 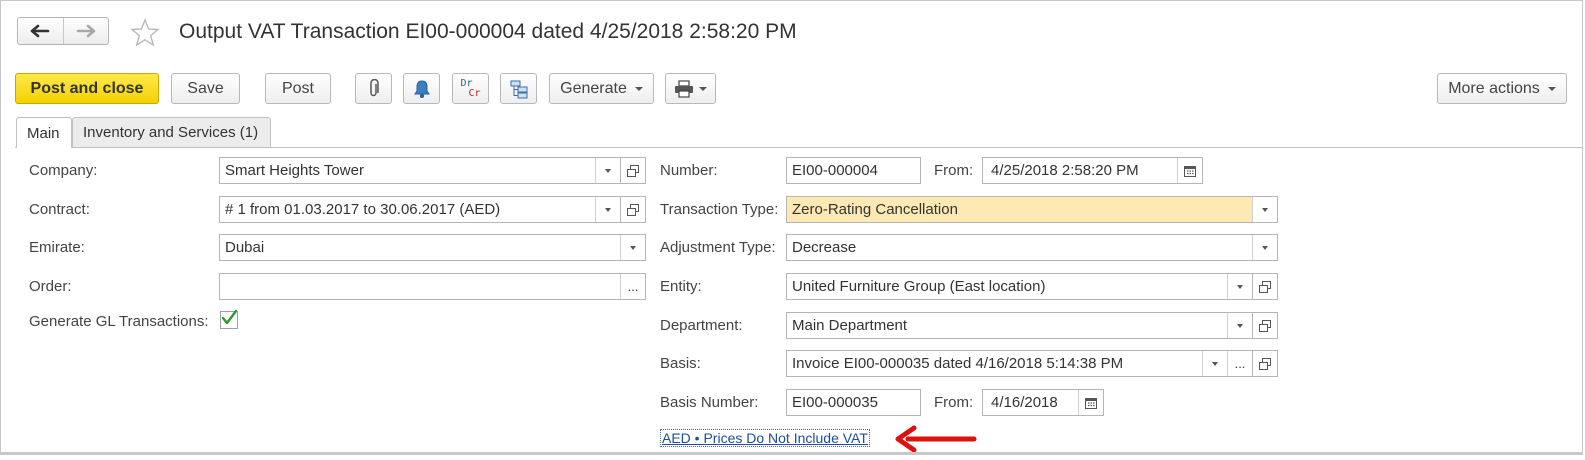 What do you see at coordinates (420, 170) in the screenshot?
I see `company-field: Smart Heights Tower` at bounding box center [420, 170].